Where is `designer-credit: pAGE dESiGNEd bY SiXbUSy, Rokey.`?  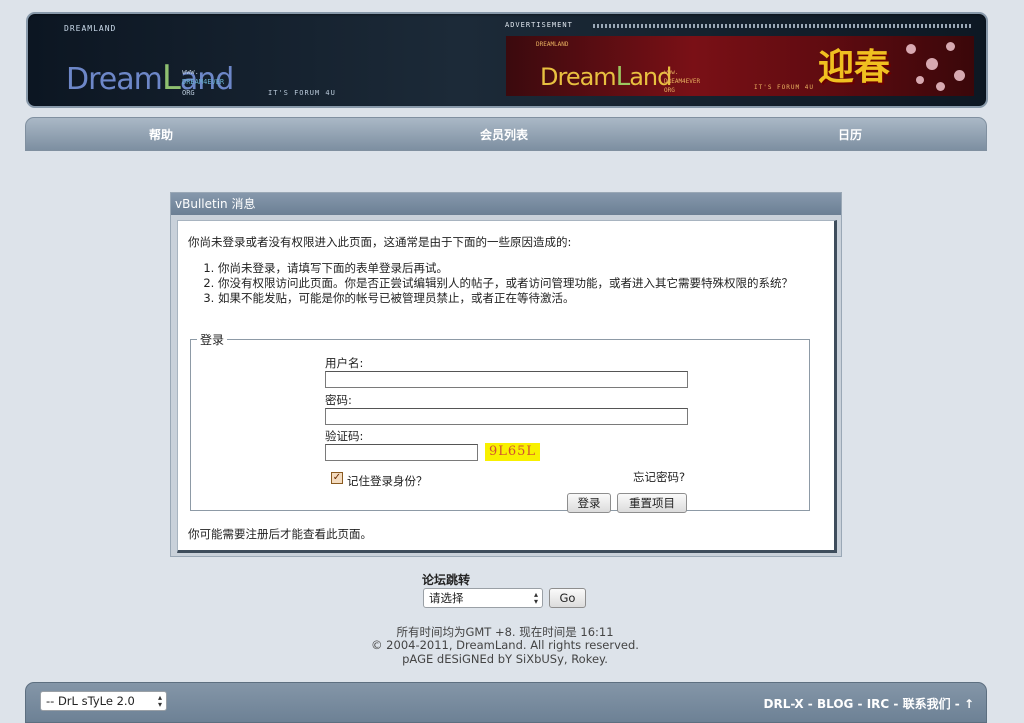
designer-credit: pAGE dESiGNEd bY SiXbUSy, Rokey. is located at coordinates (505, 659).